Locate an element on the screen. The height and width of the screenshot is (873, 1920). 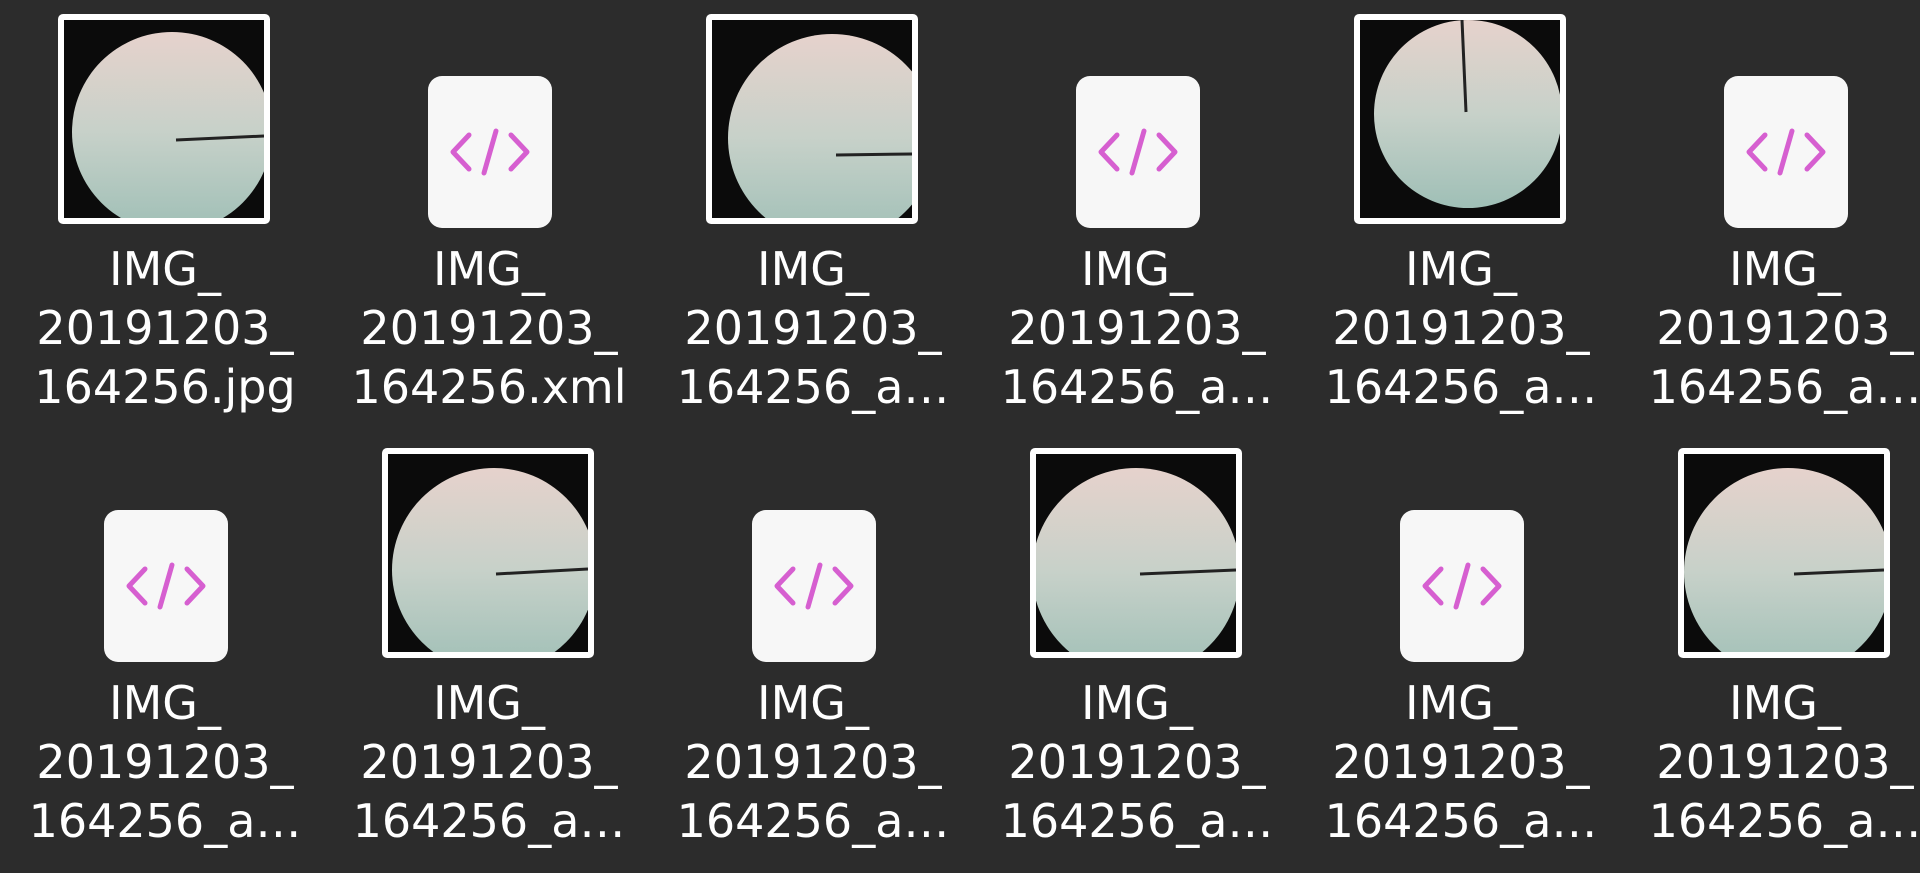
file-label: IMG_ 20191203_ 164256.jpg is located at coordinates (165, 328).